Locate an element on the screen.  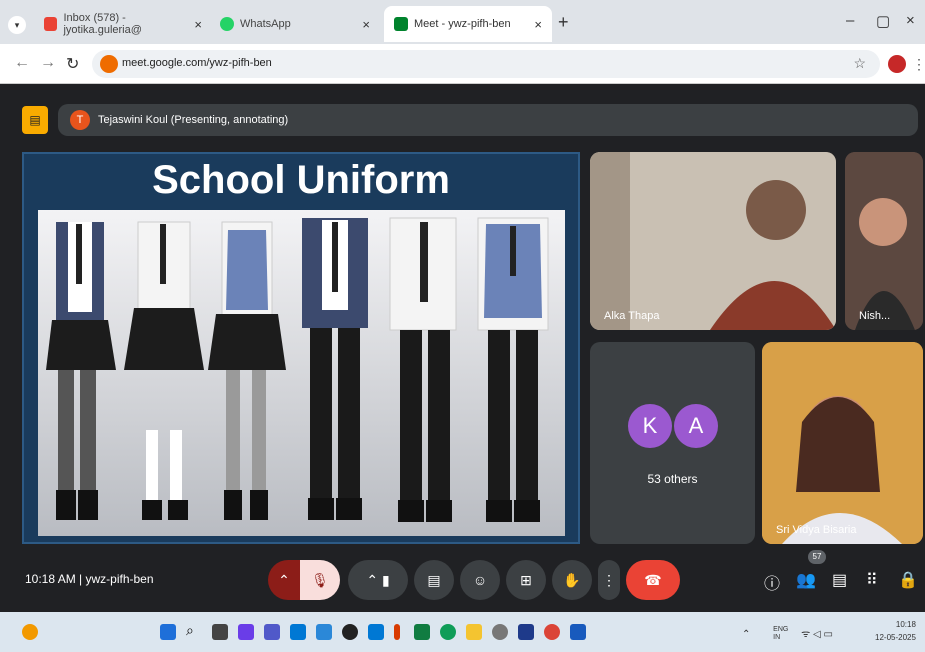
battery-icon: ▭ is located at coordinates (828, 634).